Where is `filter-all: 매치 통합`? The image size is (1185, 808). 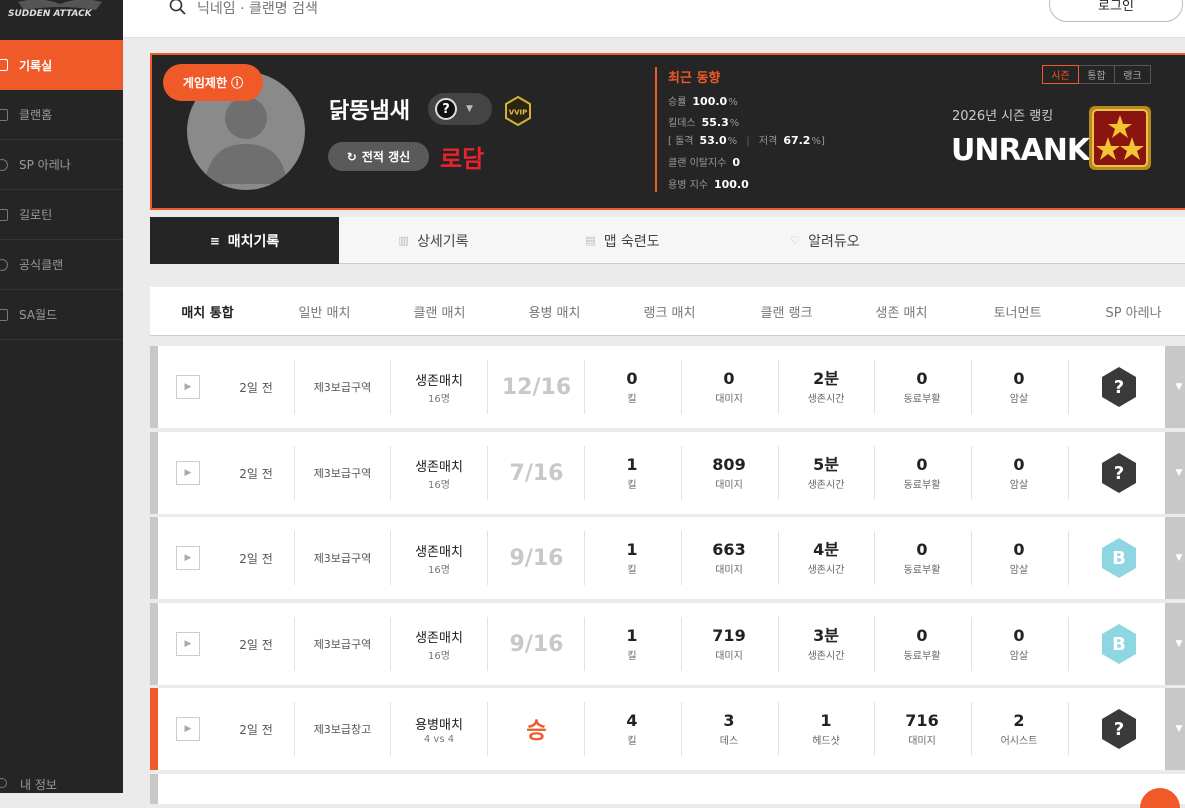 filter-all: 매치 통합 is located at coordinates (207, 311).